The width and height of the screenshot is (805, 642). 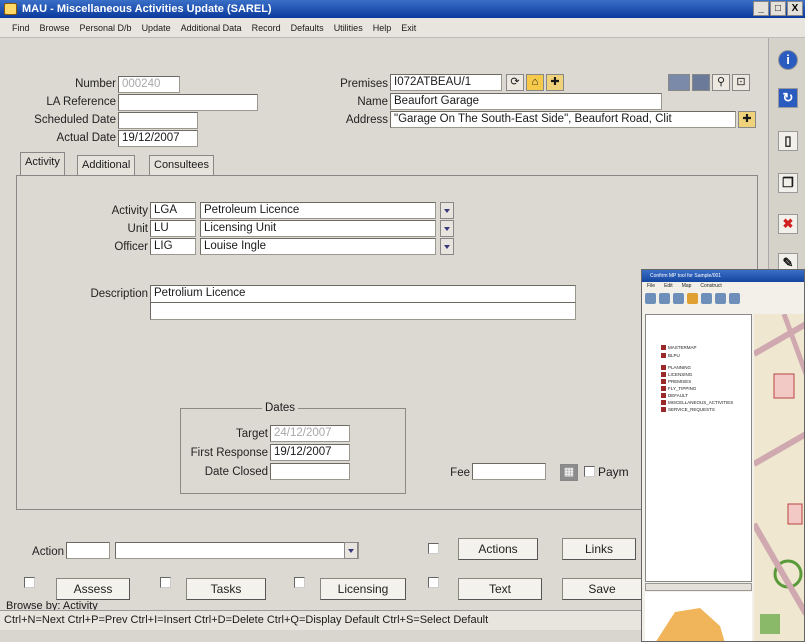 What do you see at coordinates (156, 27) in the screenshot?
I see `menu-update: Update` at bounding box center [156, 27].